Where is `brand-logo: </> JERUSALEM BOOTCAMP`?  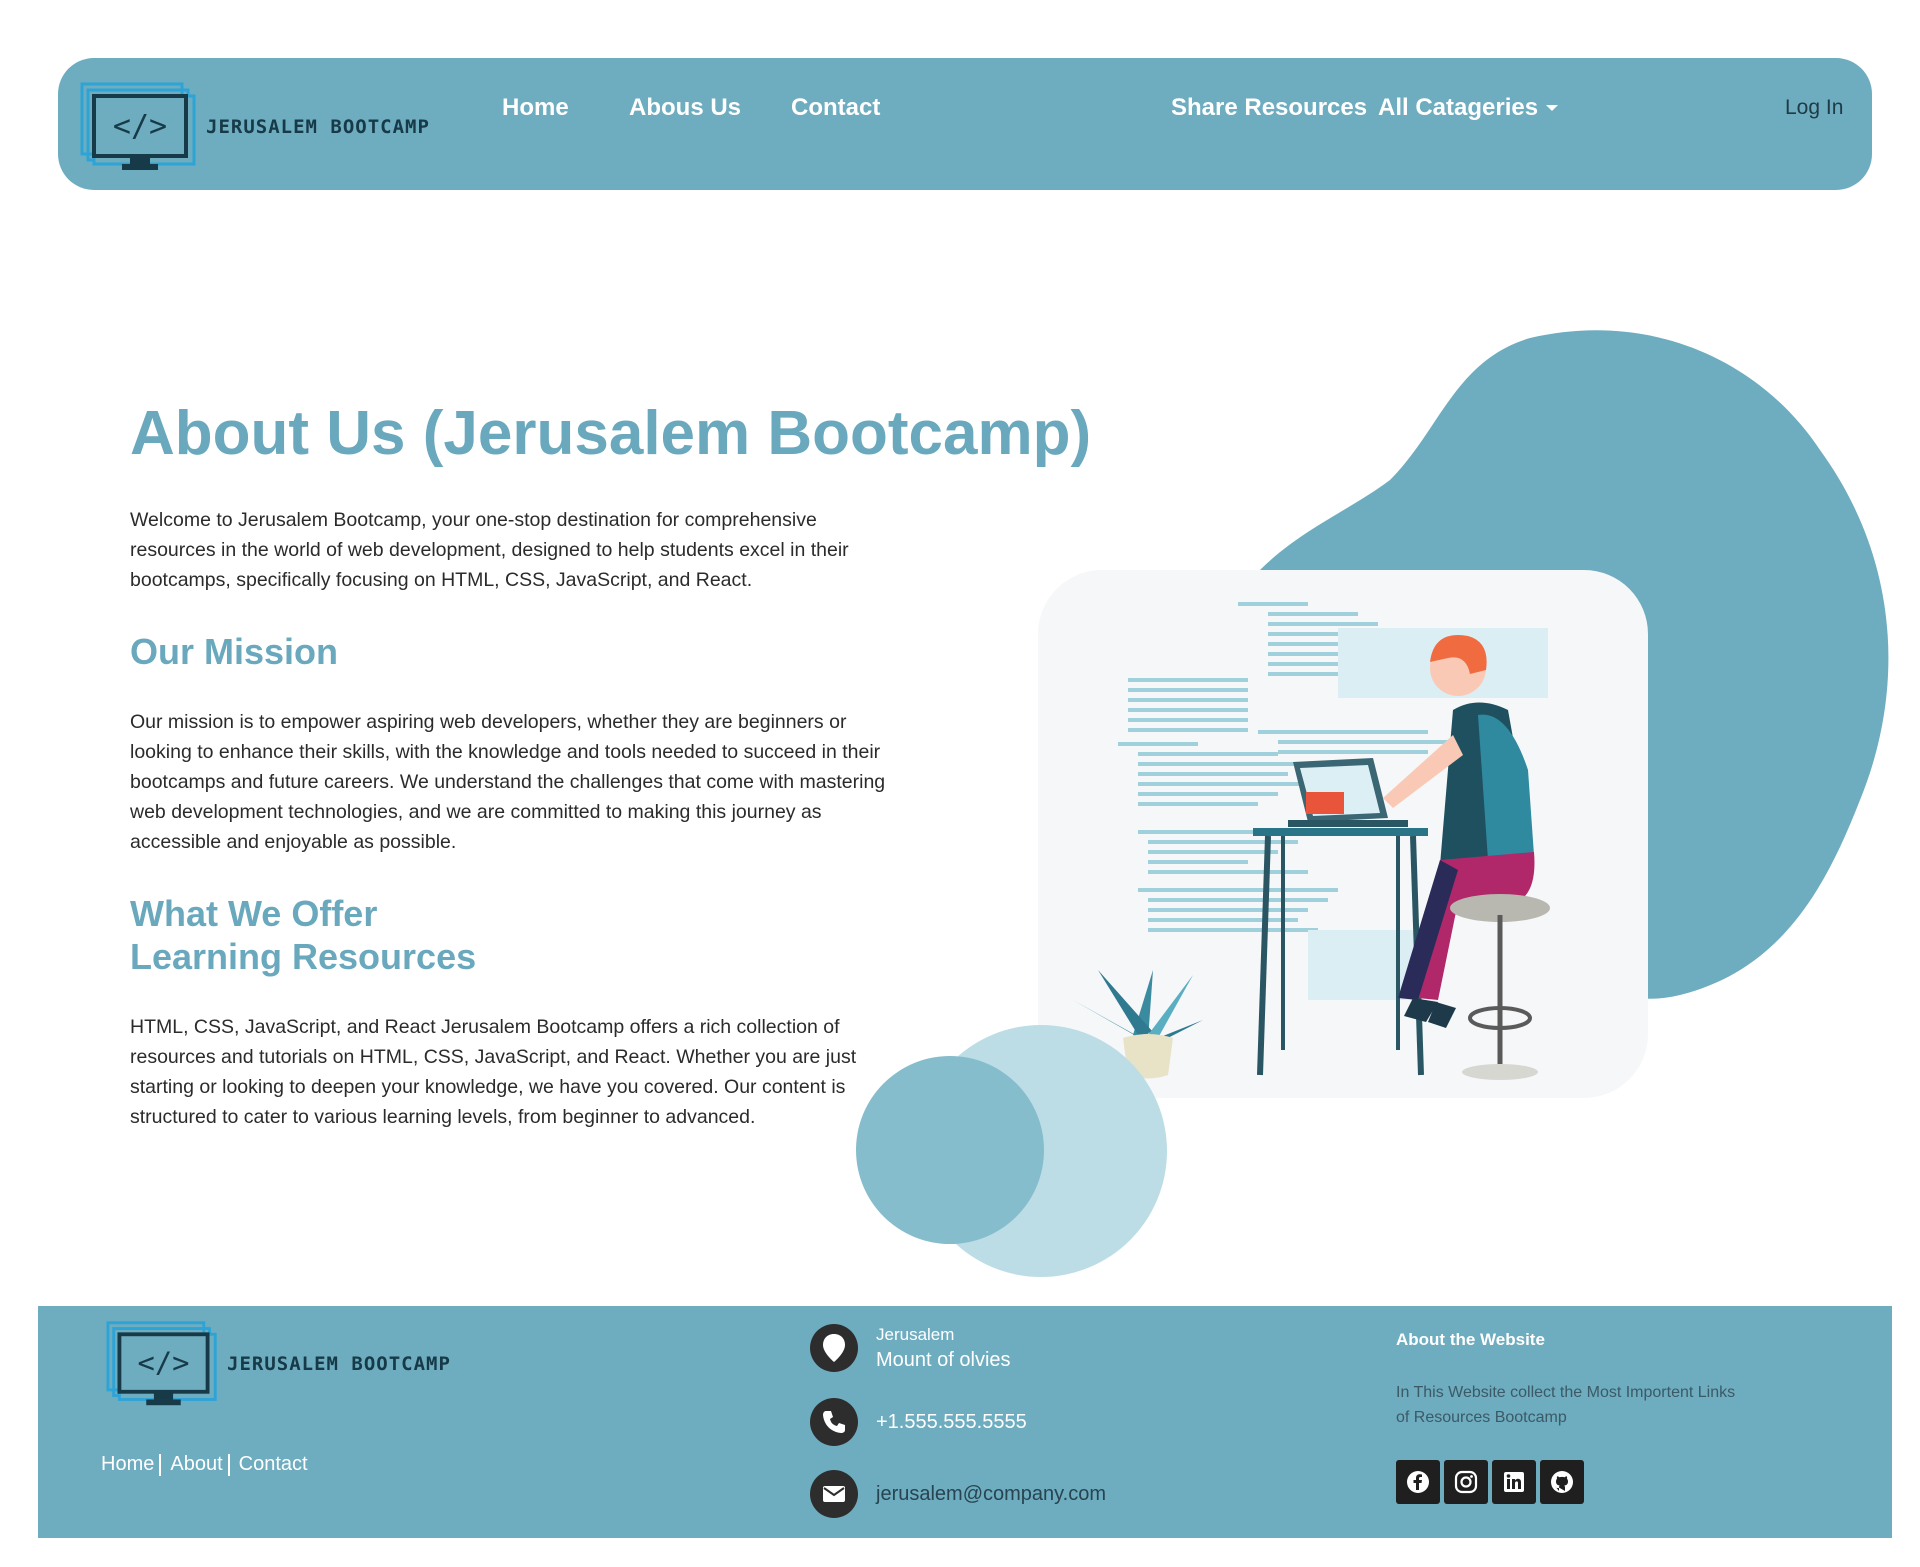 brand-logo: </> JERUSALEM BOOTCAMP is located at coordinates (255, 127).